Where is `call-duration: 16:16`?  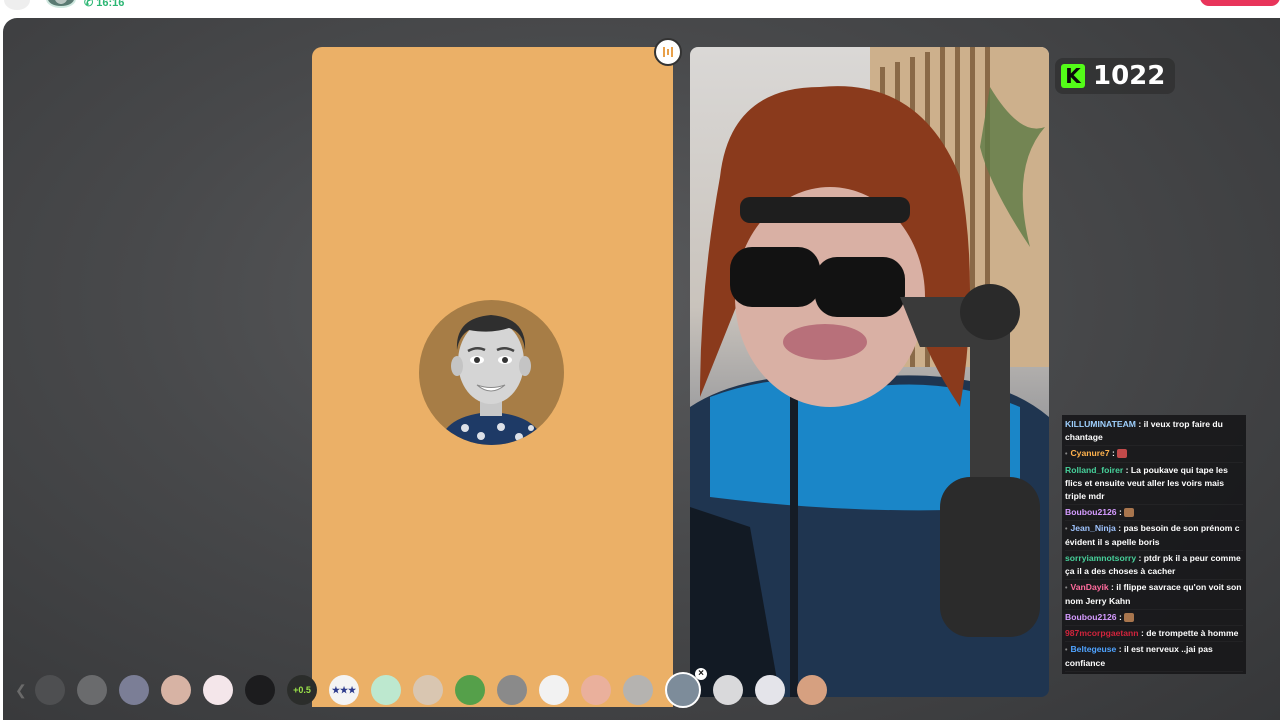
call-duration: 16:16 is located at coordinates (110, 4).